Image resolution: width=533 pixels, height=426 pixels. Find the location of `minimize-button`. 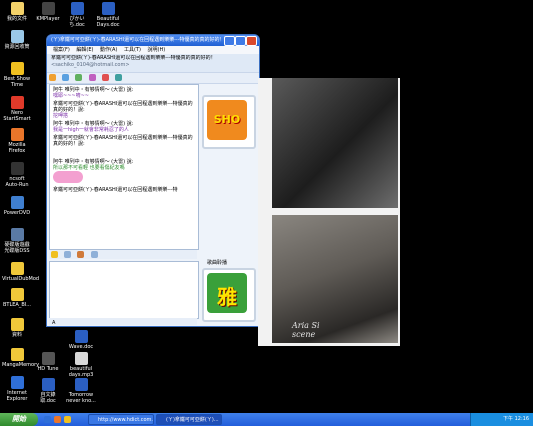

minimize-button is located at coordinates (229, 41).